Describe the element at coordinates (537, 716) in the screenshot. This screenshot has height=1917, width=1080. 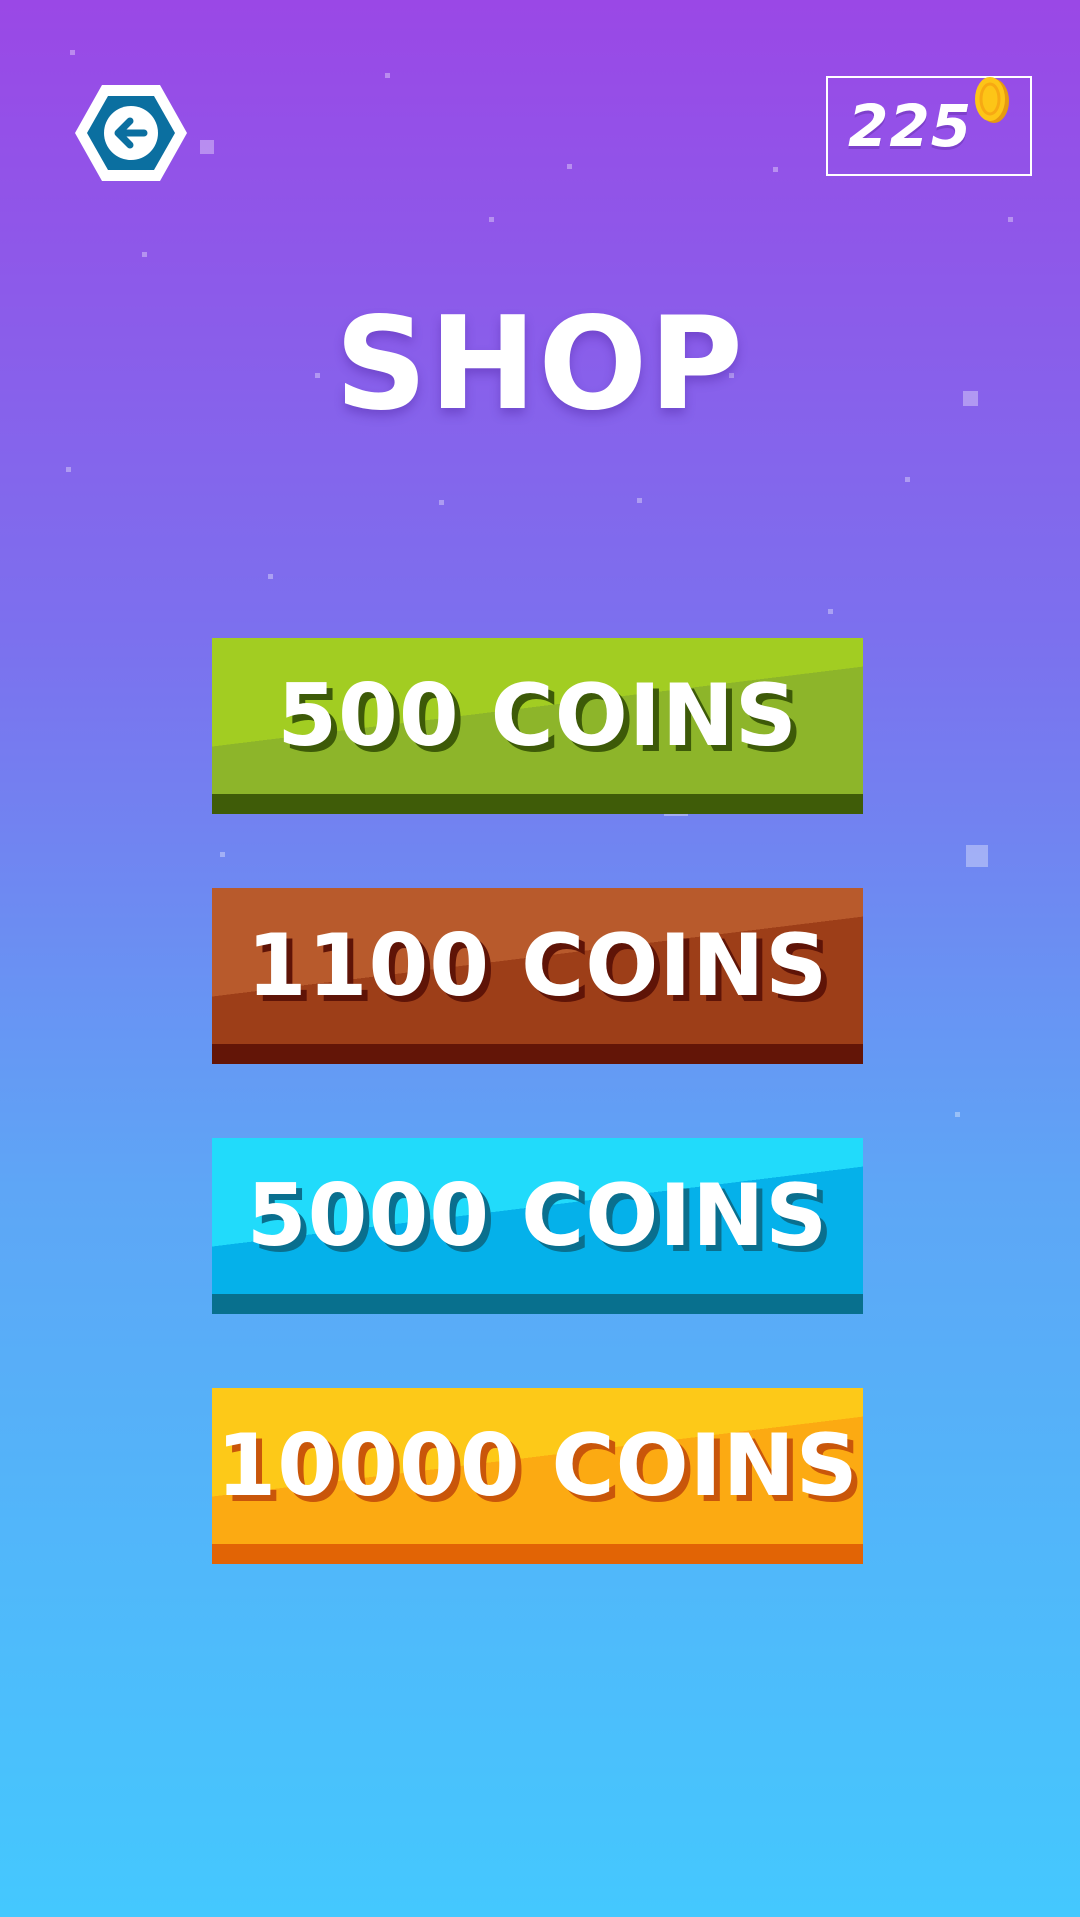
I see `buy-button-label: 500 COINS` at that location.